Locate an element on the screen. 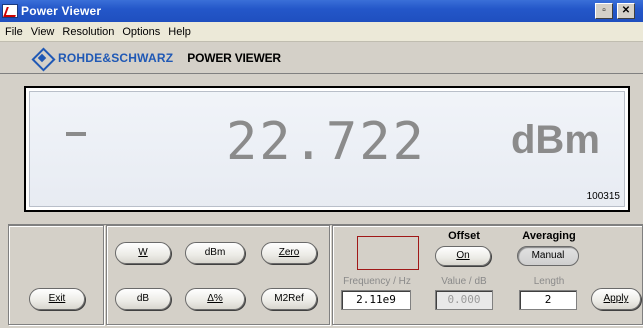  dbm-label: dBm is located at coordinates (215, 252).